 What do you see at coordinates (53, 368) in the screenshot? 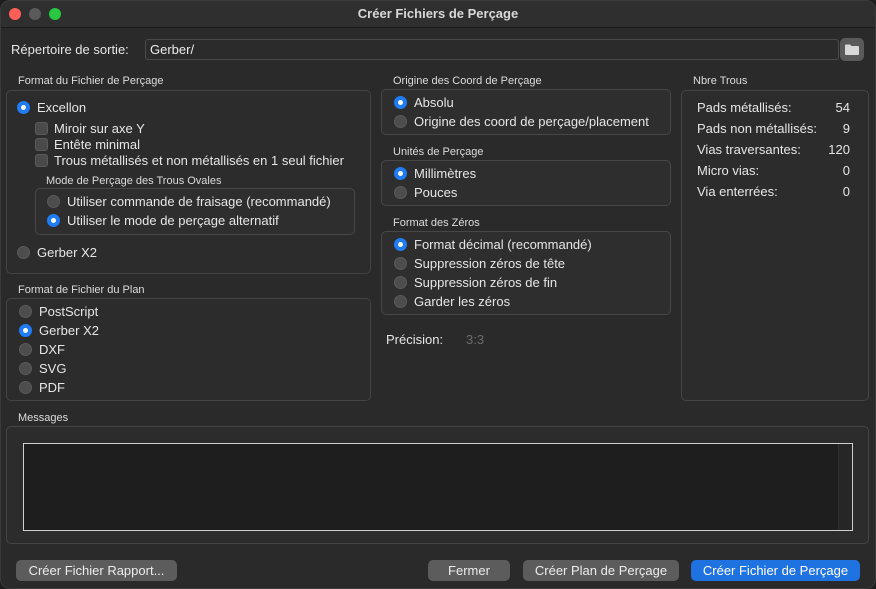
I see `map-svg-label: SVG` at bounding box center [53, 368].